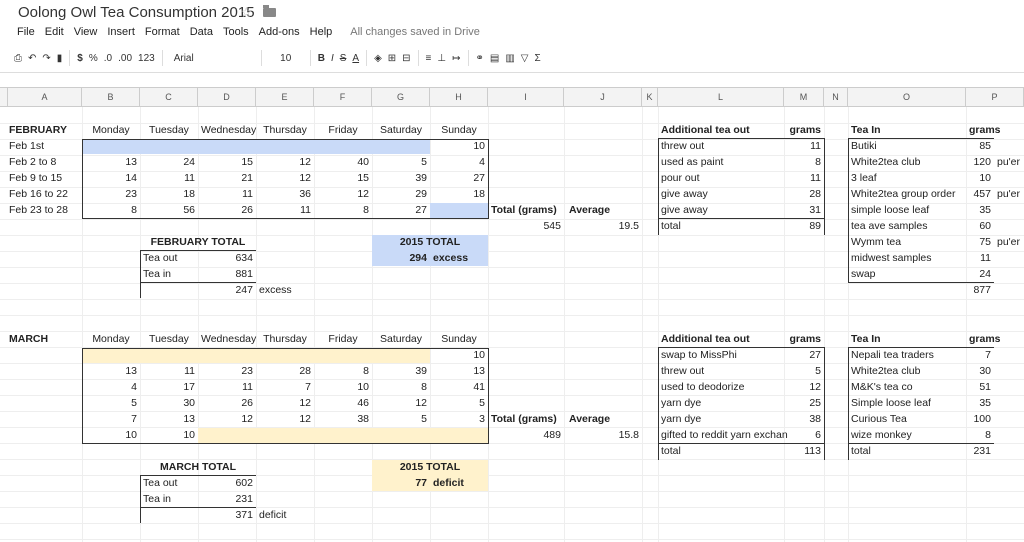 The height and width of the screenshot is (542, 1024). What do you see at coordinates (429, 58) in the screenshot?
I see `align-left-icon: ≡` at bounding box center [429, 58].